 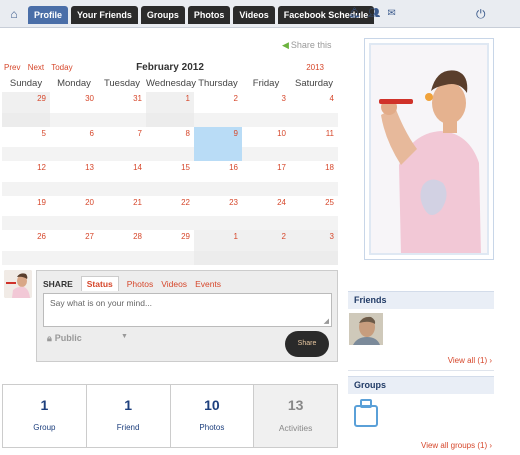 What do you see at coordinates (254, 15) in the screenshot?
I see `tab-videos: Videos` at bounding box center [254, 15].